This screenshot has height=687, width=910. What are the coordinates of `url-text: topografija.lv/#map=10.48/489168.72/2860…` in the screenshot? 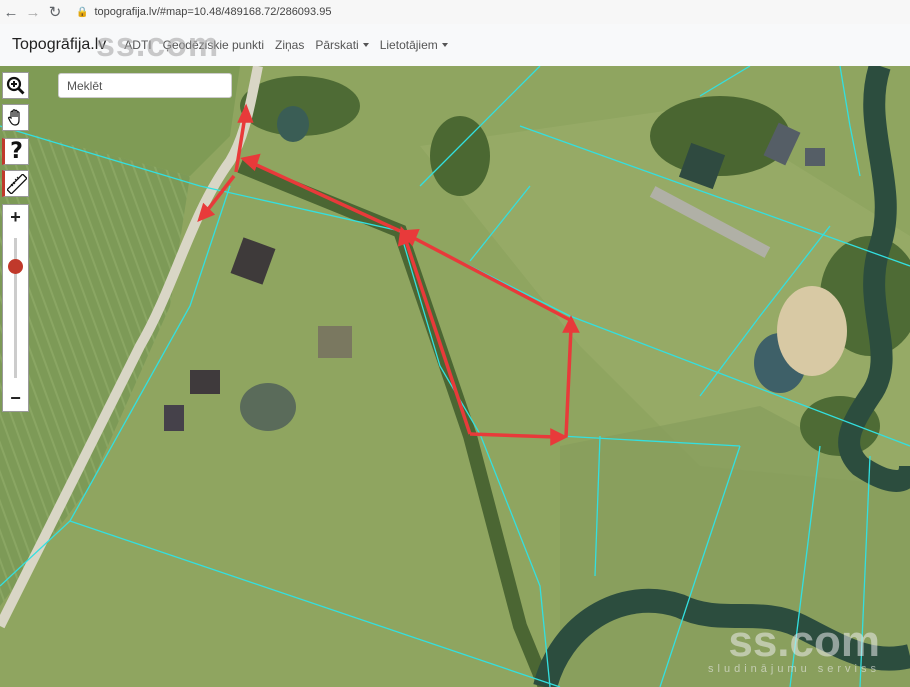 It's located at (213, 12).